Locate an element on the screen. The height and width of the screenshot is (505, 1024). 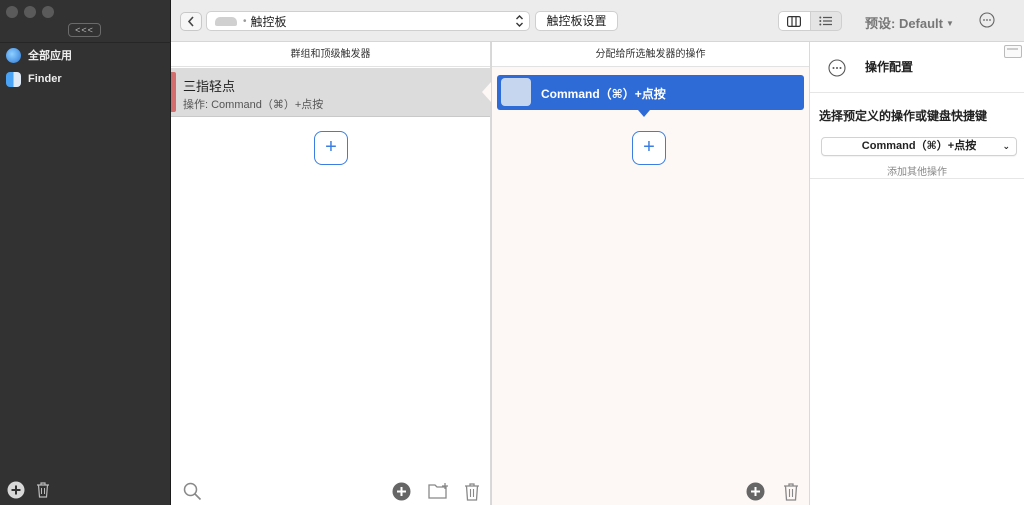
action-row-tail is located at coordinates (644, 113).